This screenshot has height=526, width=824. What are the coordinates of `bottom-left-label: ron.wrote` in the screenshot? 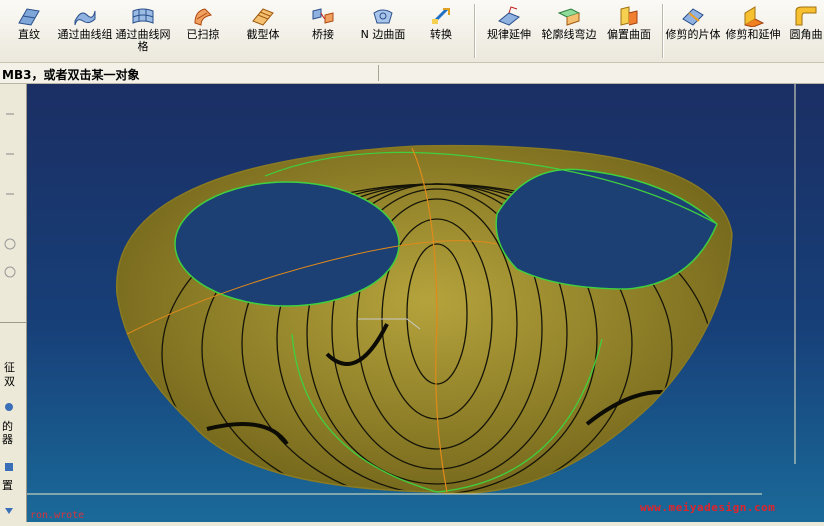 It's located at (57, 515).